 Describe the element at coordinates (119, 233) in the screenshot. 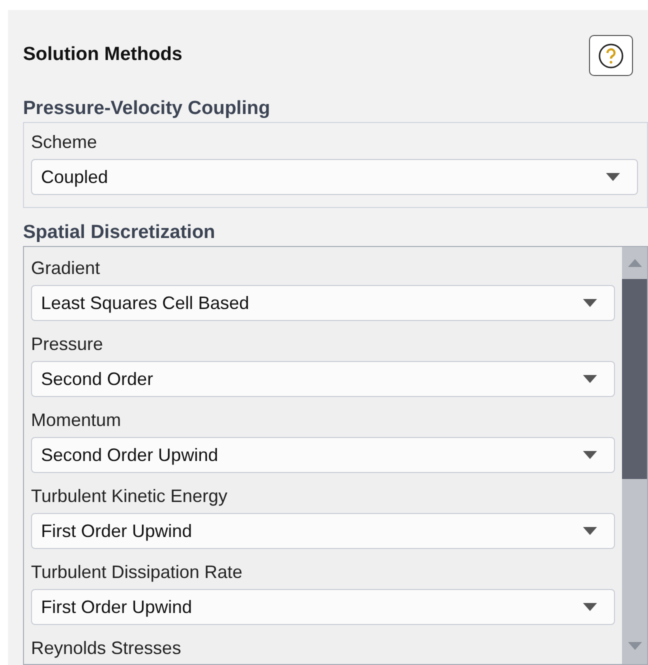

I see `section-heading: Spatial Discretization` at that location.